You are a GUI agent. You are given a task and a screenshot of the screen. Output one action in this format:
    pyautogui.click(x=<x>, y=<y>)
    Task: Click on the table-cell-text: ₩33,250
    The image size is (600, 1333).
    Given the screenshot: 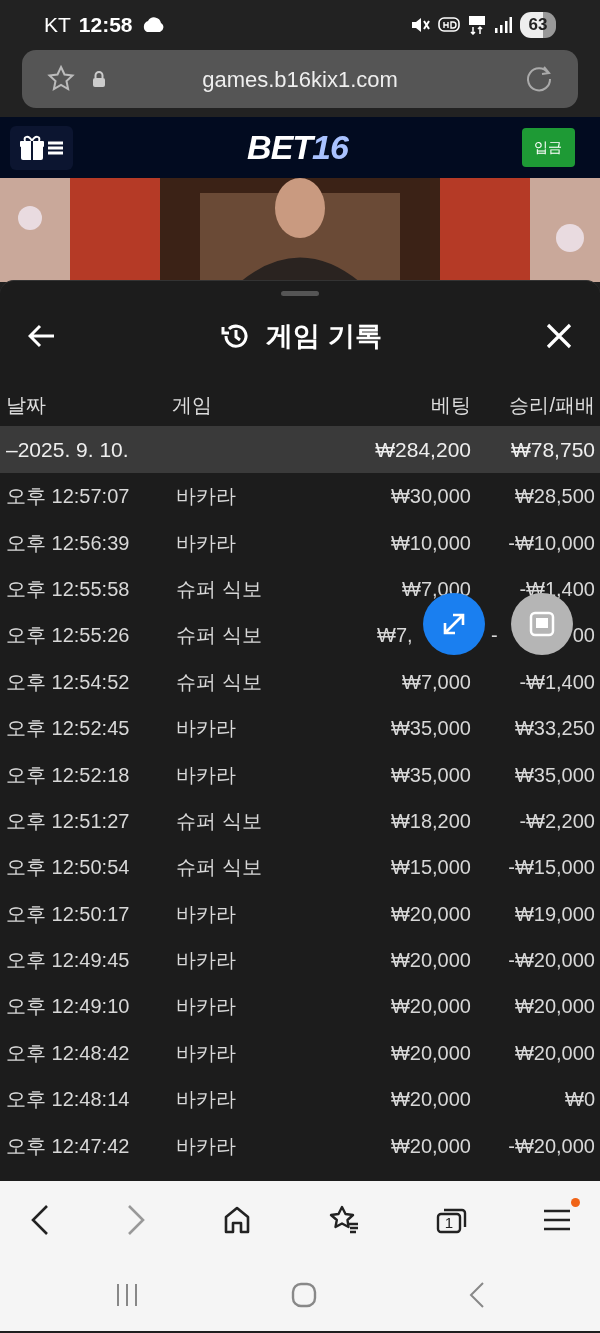 What is the action you would take?
    pyautogui.click(x=554, y=729)
    